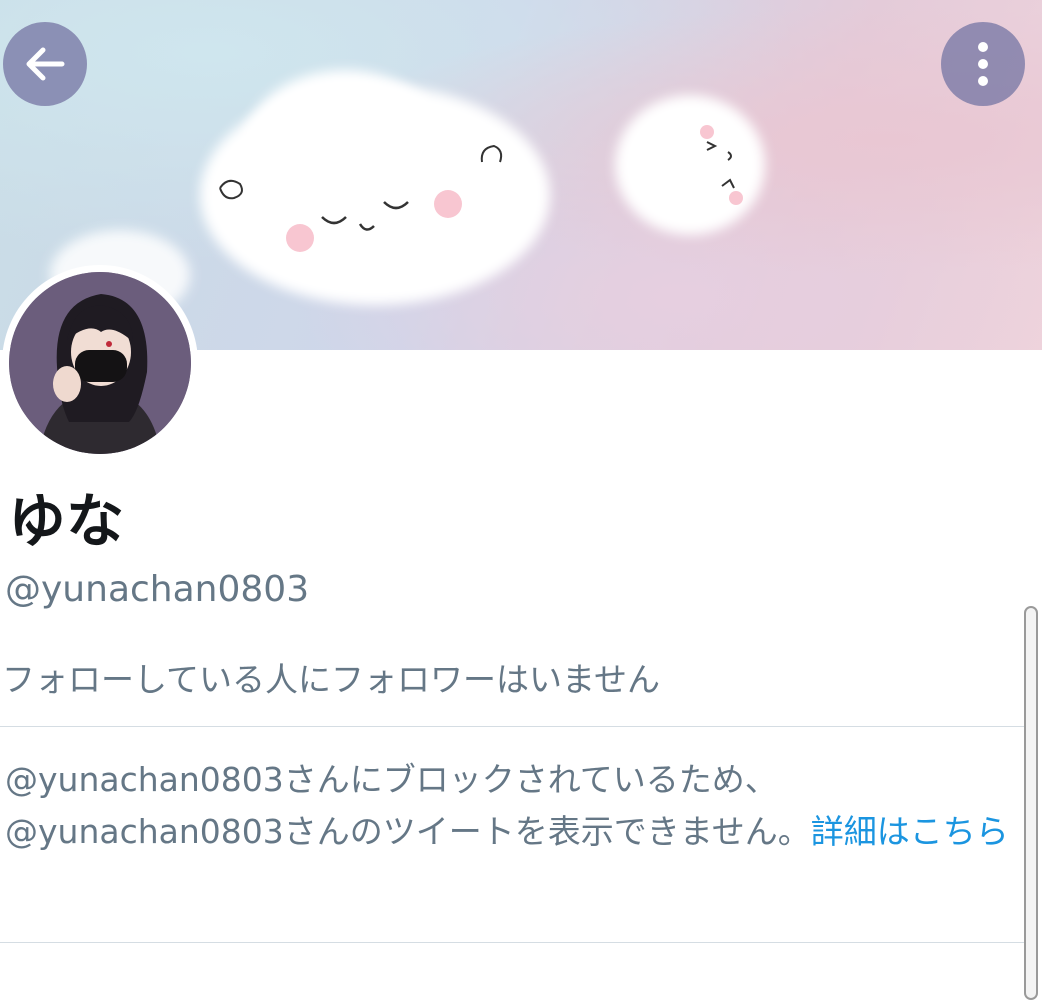  Describe the element at coordinates (157, 589) in the screenshot. I see `username-handle: @yunachan0803` at that location.